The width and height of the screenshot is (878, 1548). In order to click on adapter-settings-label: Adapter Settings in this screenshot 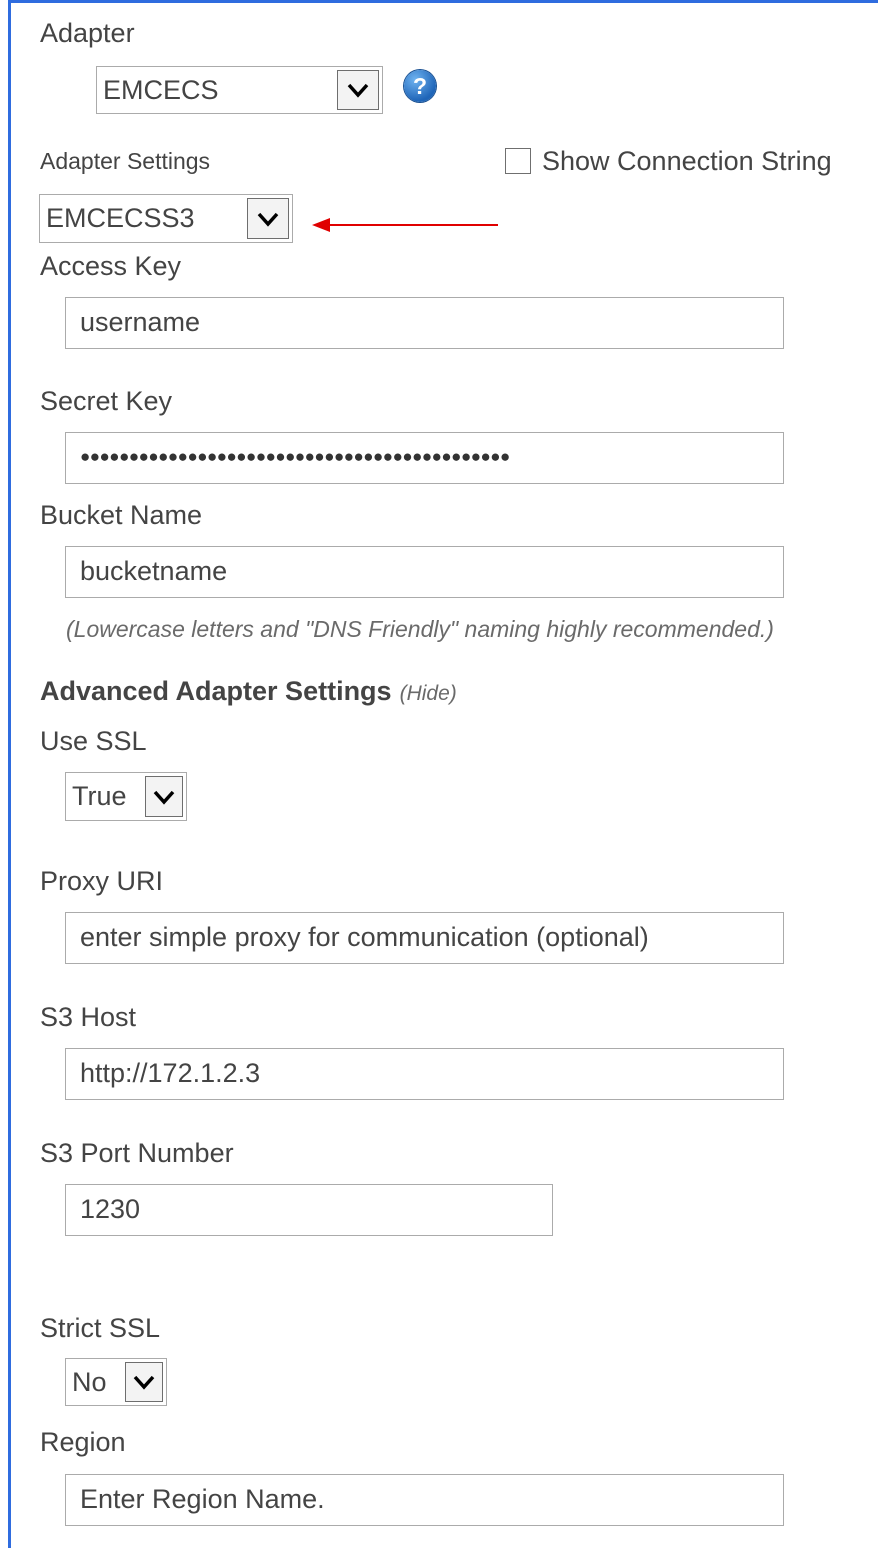, I will do `click(125, 161)`.